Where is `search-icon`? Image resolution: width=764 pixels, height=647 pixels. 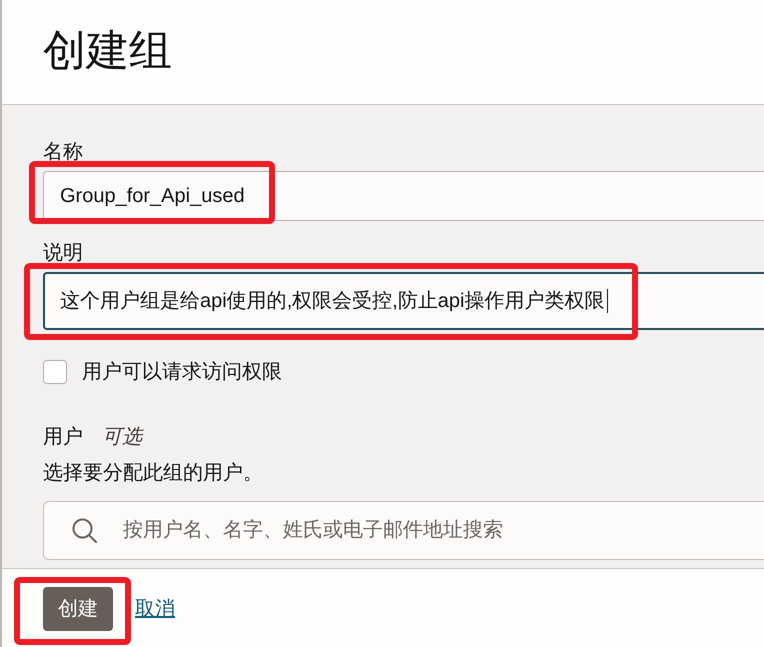
search-icon is located at coordinates (84, 530).